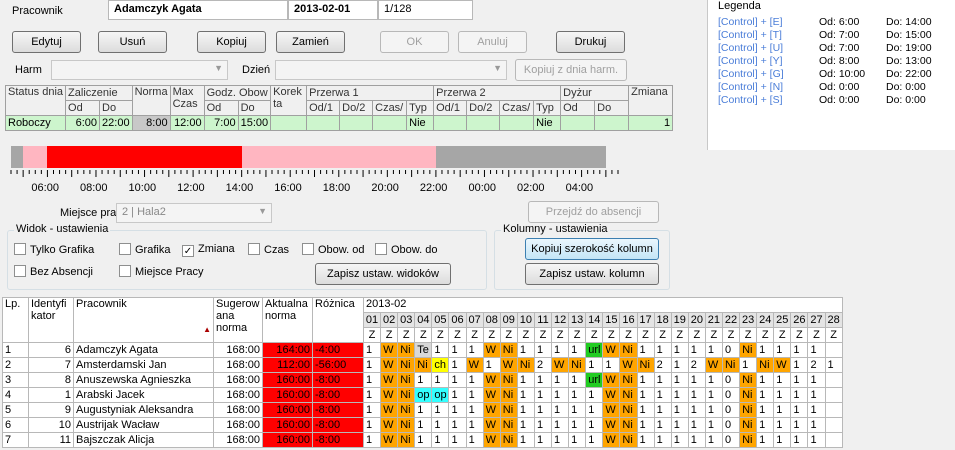 The width and height of the screenshot is (955, 450). Describe the element at coordinates (492, 42) in the screenshot. I see `cancel-button: Anuluj` at that location.